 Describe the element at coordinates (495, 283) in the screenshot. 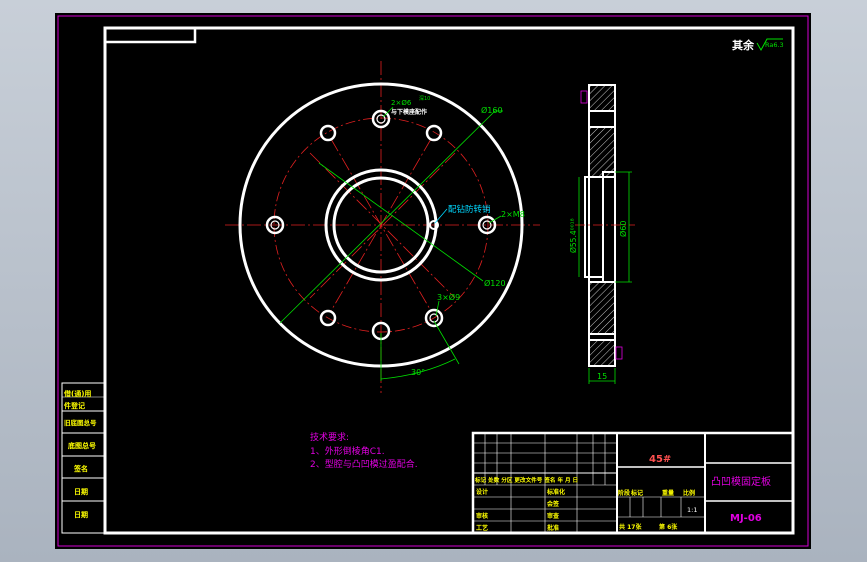

I see `dim-dia120: Ø120` at that location.